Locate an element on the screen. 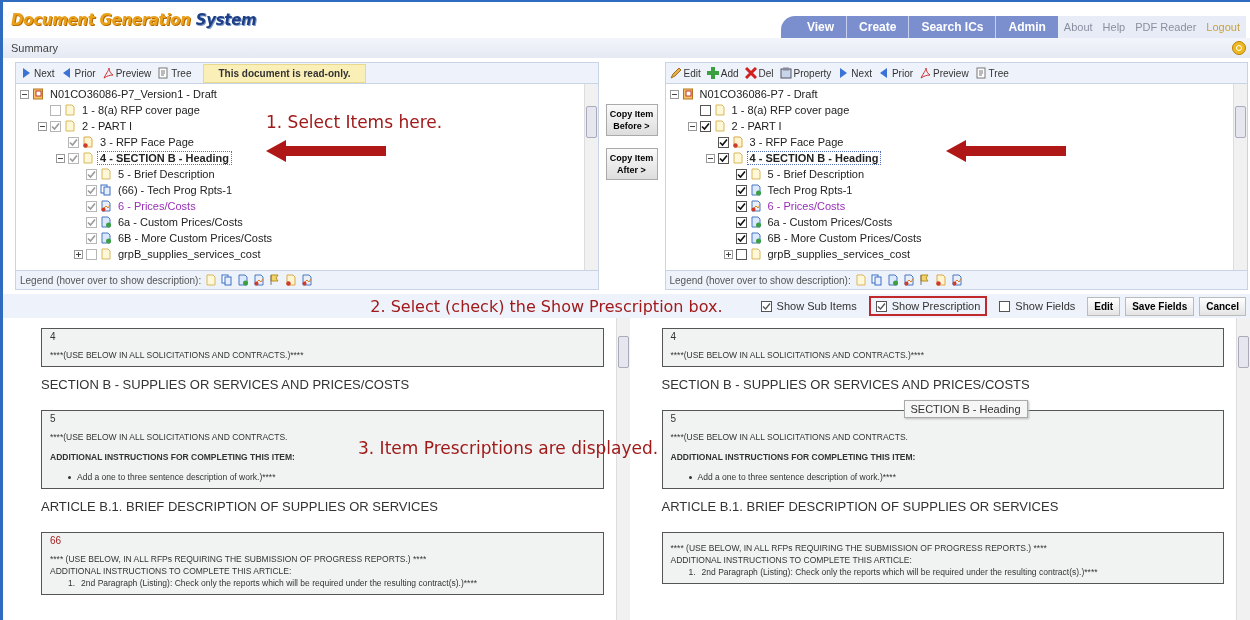 This screenshot has width=1250, height=620. toolbar-button: Add is located at coordinates (722, 73).